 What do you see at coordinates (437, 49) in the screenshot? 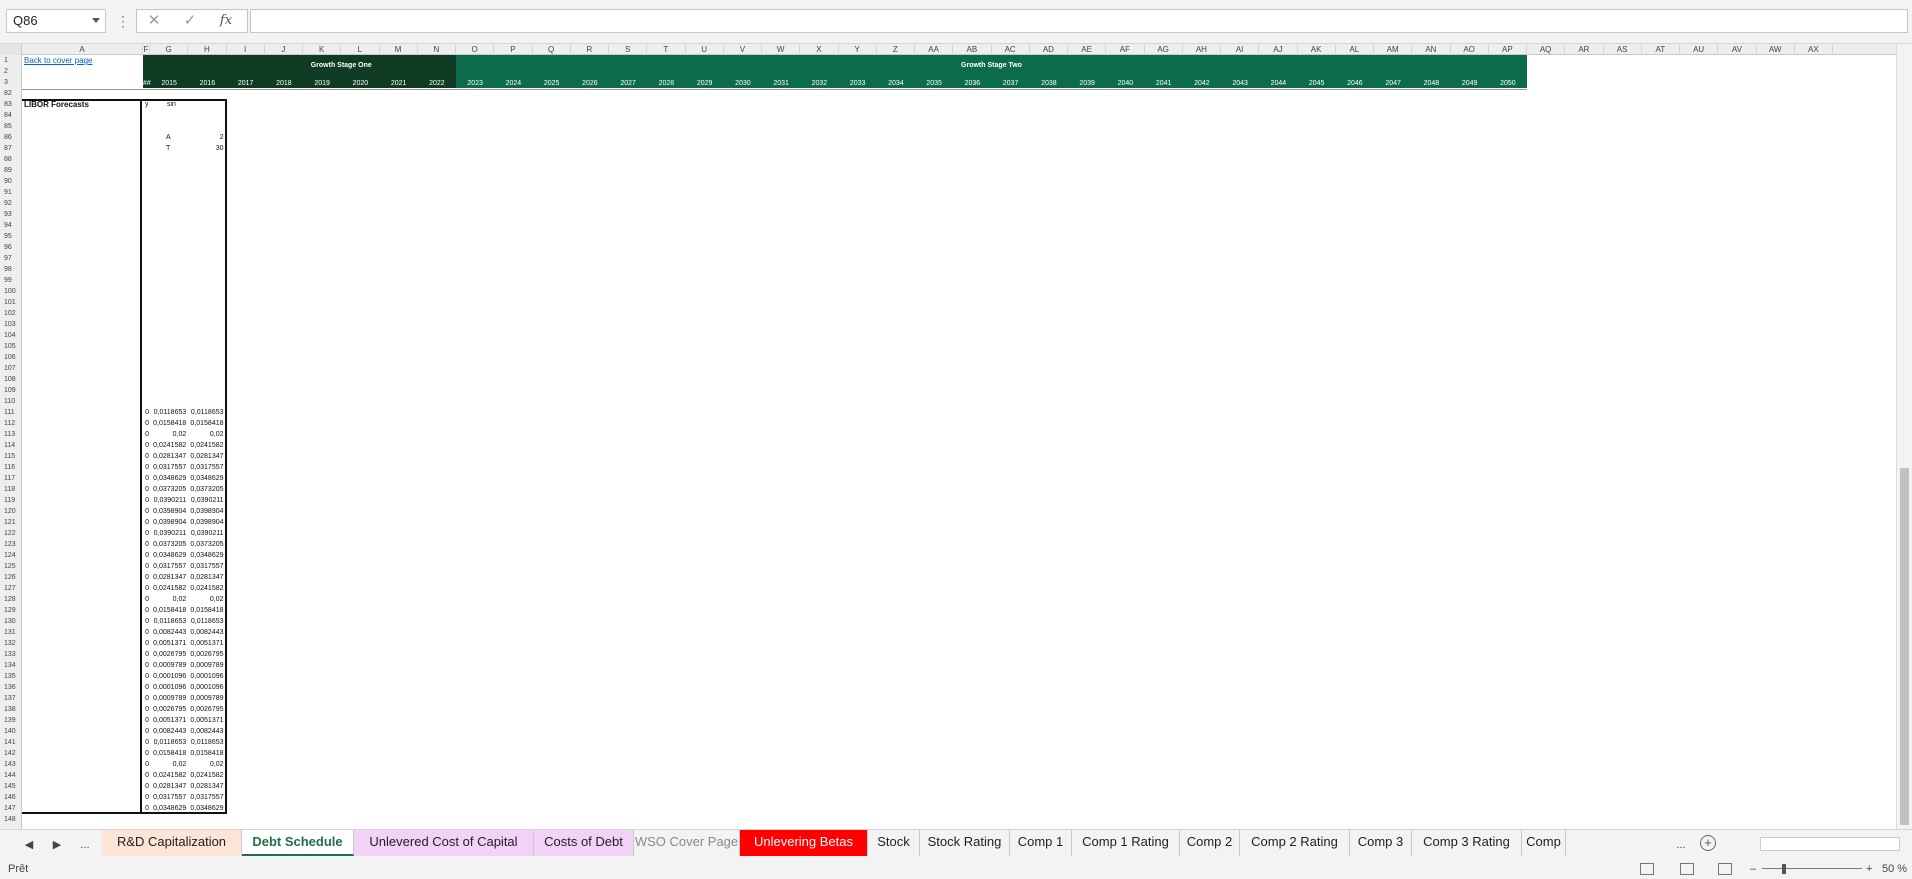
I see `column-header-n: N` at bounding box center [437, 49].